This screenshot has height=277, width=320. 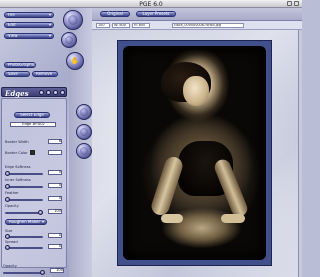 What do you see at coordinates (55, 235) in the screenshot?
I see `size-field: 0` at bounding box center [55, 235].